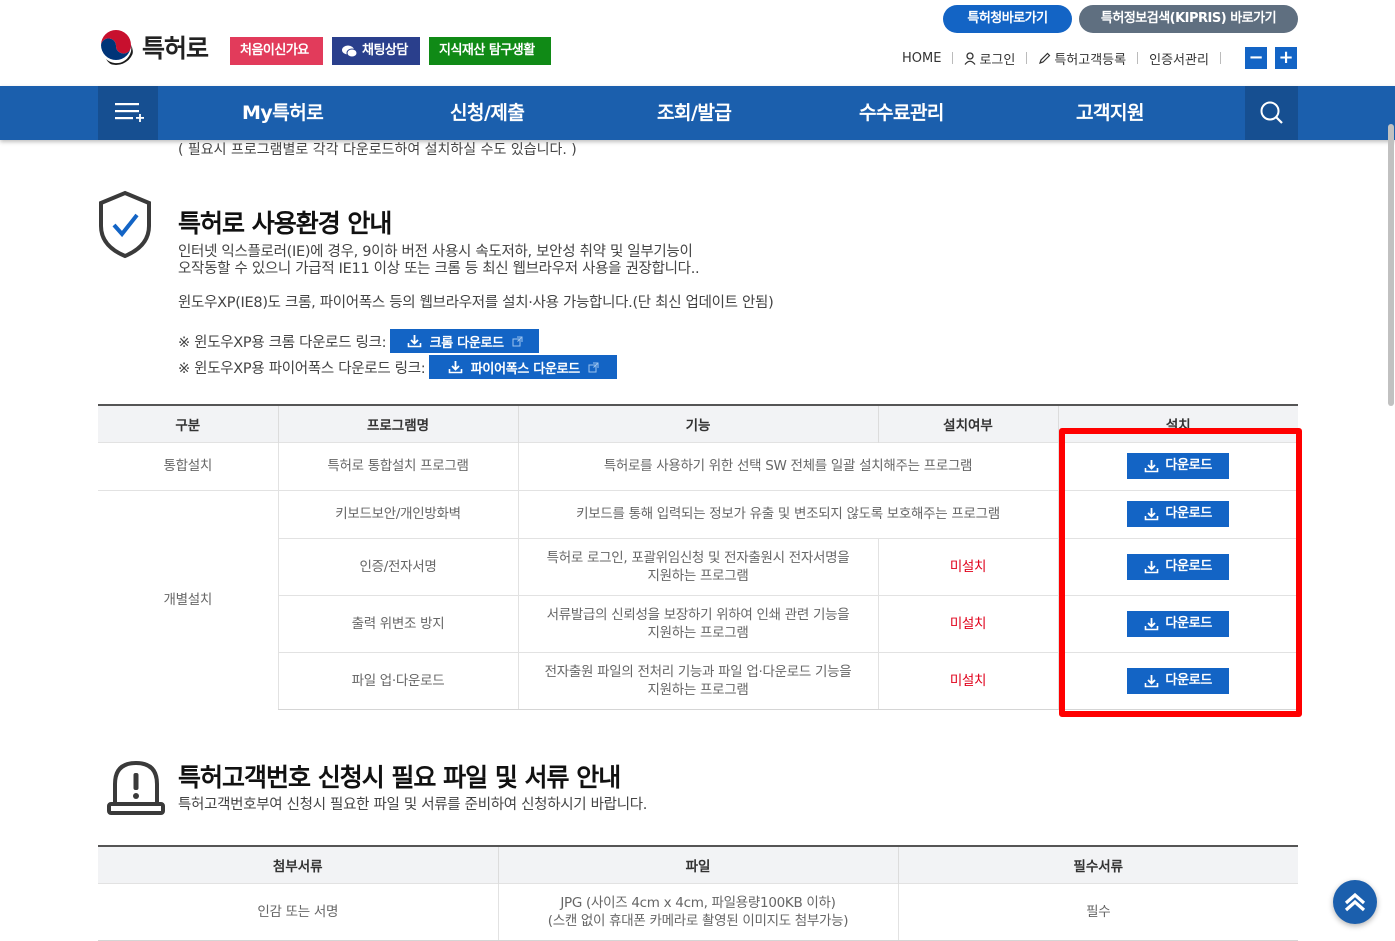 The width and height of the screenshot is (1395, 941). I want to click on nav-fee-management: 수수료관리, so click(901, 113).